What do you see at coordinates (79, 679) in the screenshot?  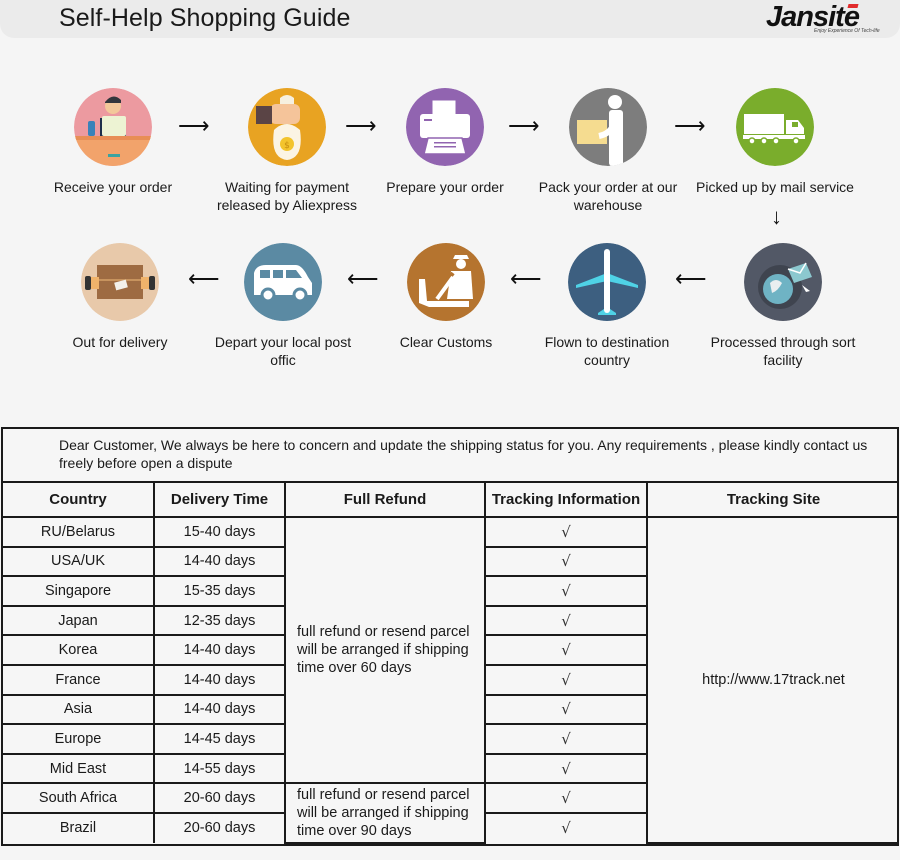 I see `country-cell: France` at bounding box center [79, 679].